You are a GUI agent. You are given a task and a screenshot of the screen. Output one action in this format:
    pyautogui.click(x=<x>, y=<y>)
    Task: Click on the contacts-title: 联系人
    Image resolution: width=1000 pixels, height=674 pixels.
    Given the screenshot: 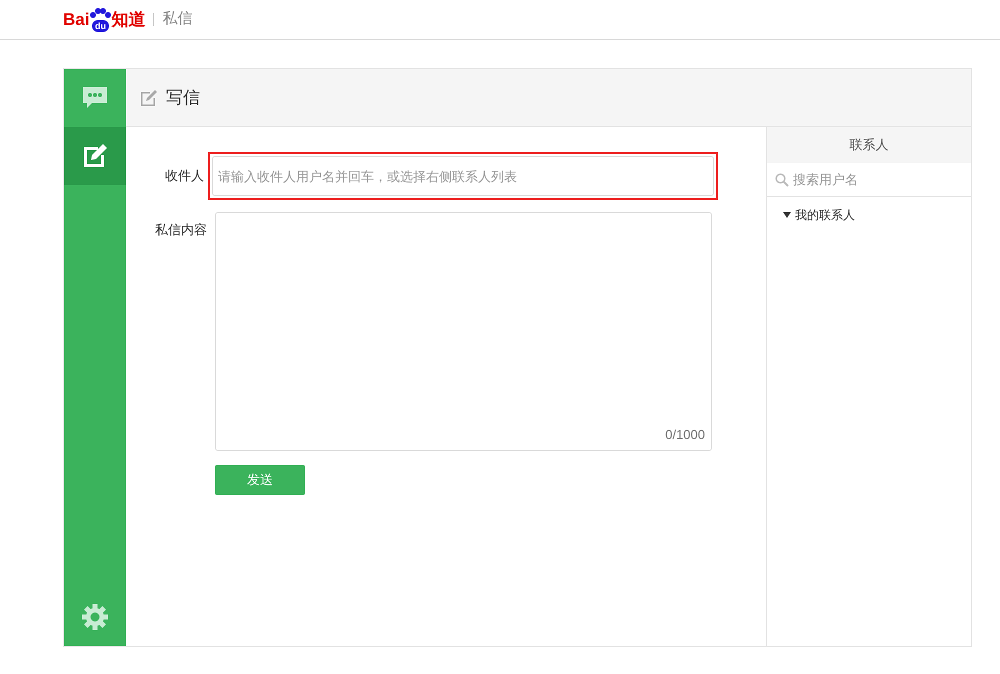 What is the action you would take?
    pyautogui.click(x=869, y=145)
    